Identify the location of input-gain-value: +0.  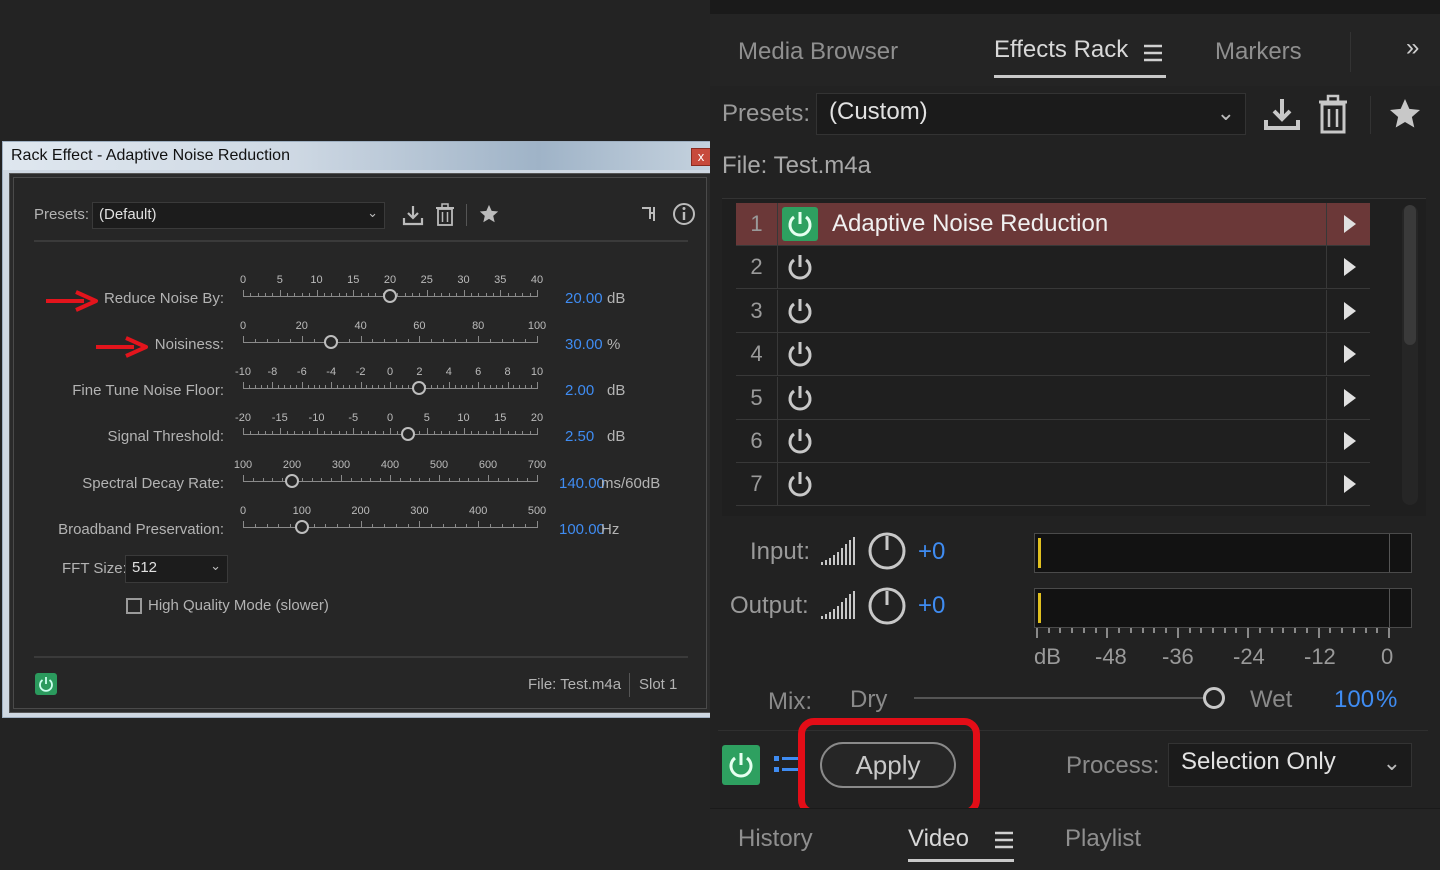
(931, 552).